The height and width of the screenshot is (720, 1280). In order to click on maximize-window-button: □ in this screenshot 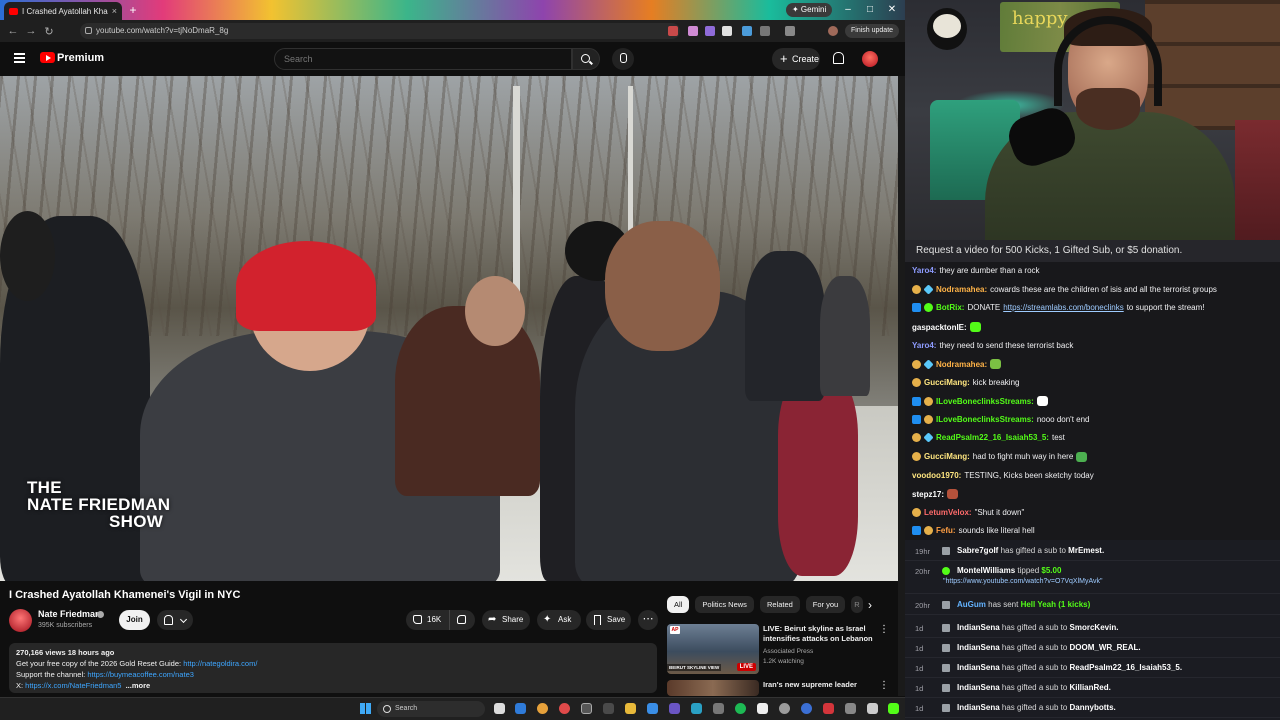, I will do `click(870, 10)`.